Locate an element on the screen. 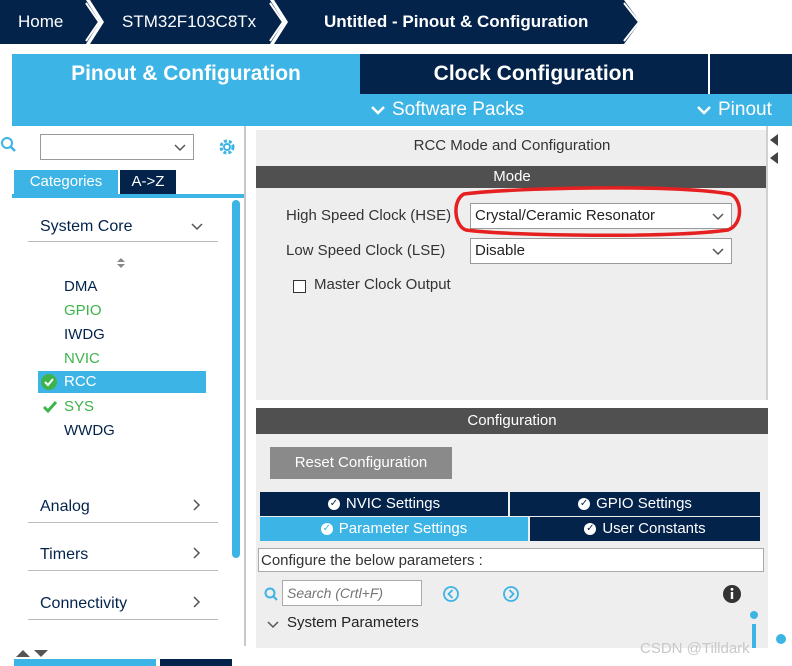  scroll-indicator is located at coordinates (781, 639).